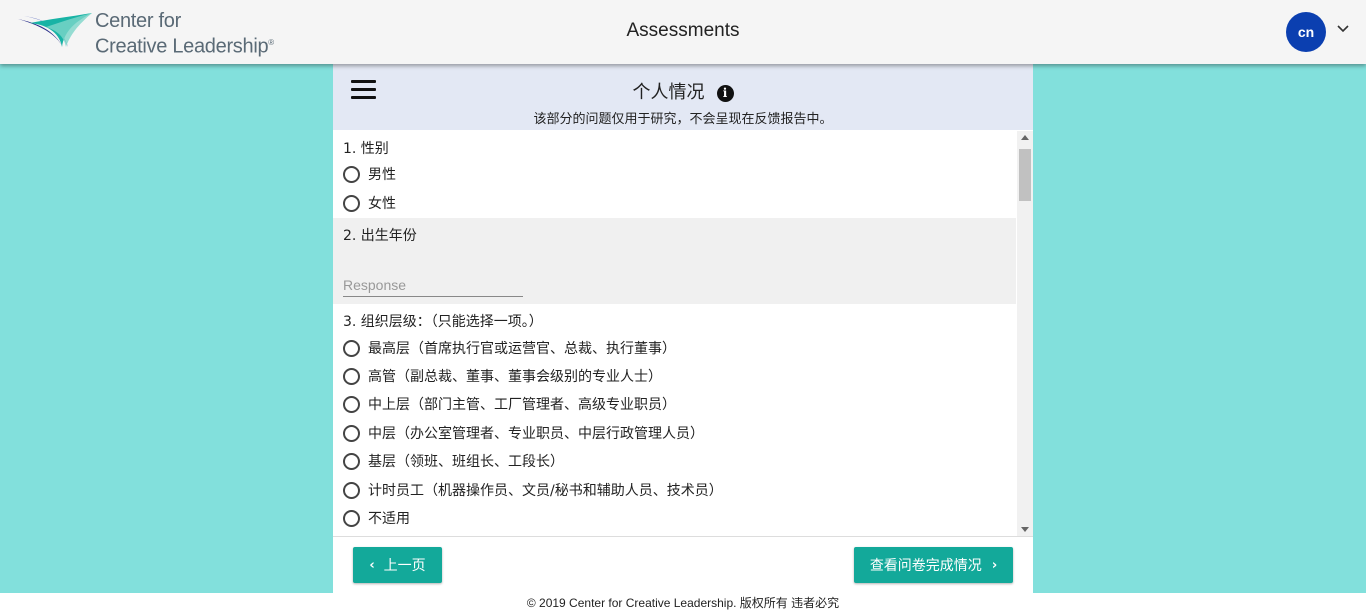 Image resolution: width=1366 pixels, height=613 pixels. Describe the element at coordinates (382, 204) in the screenshot. I see `option-label: 女性` at that location.